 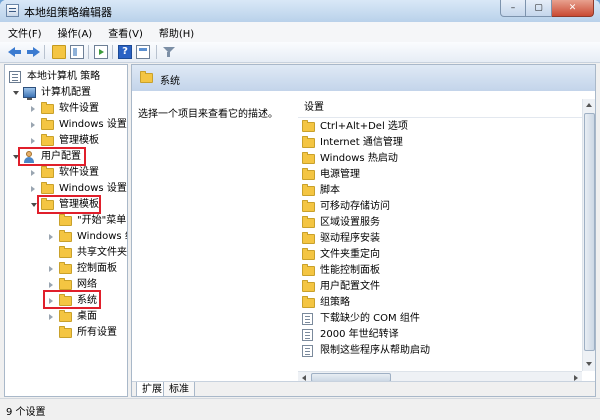 What do you see at coordinates (440, 303) in the screenshot?
I see `list-item: 组策略` at bounding box center [440, 303].